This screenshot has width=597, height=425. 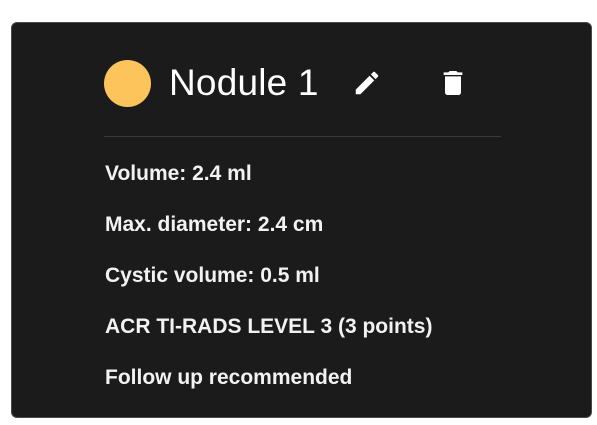 I want to click on edit-button, so click(x=367, y=83).